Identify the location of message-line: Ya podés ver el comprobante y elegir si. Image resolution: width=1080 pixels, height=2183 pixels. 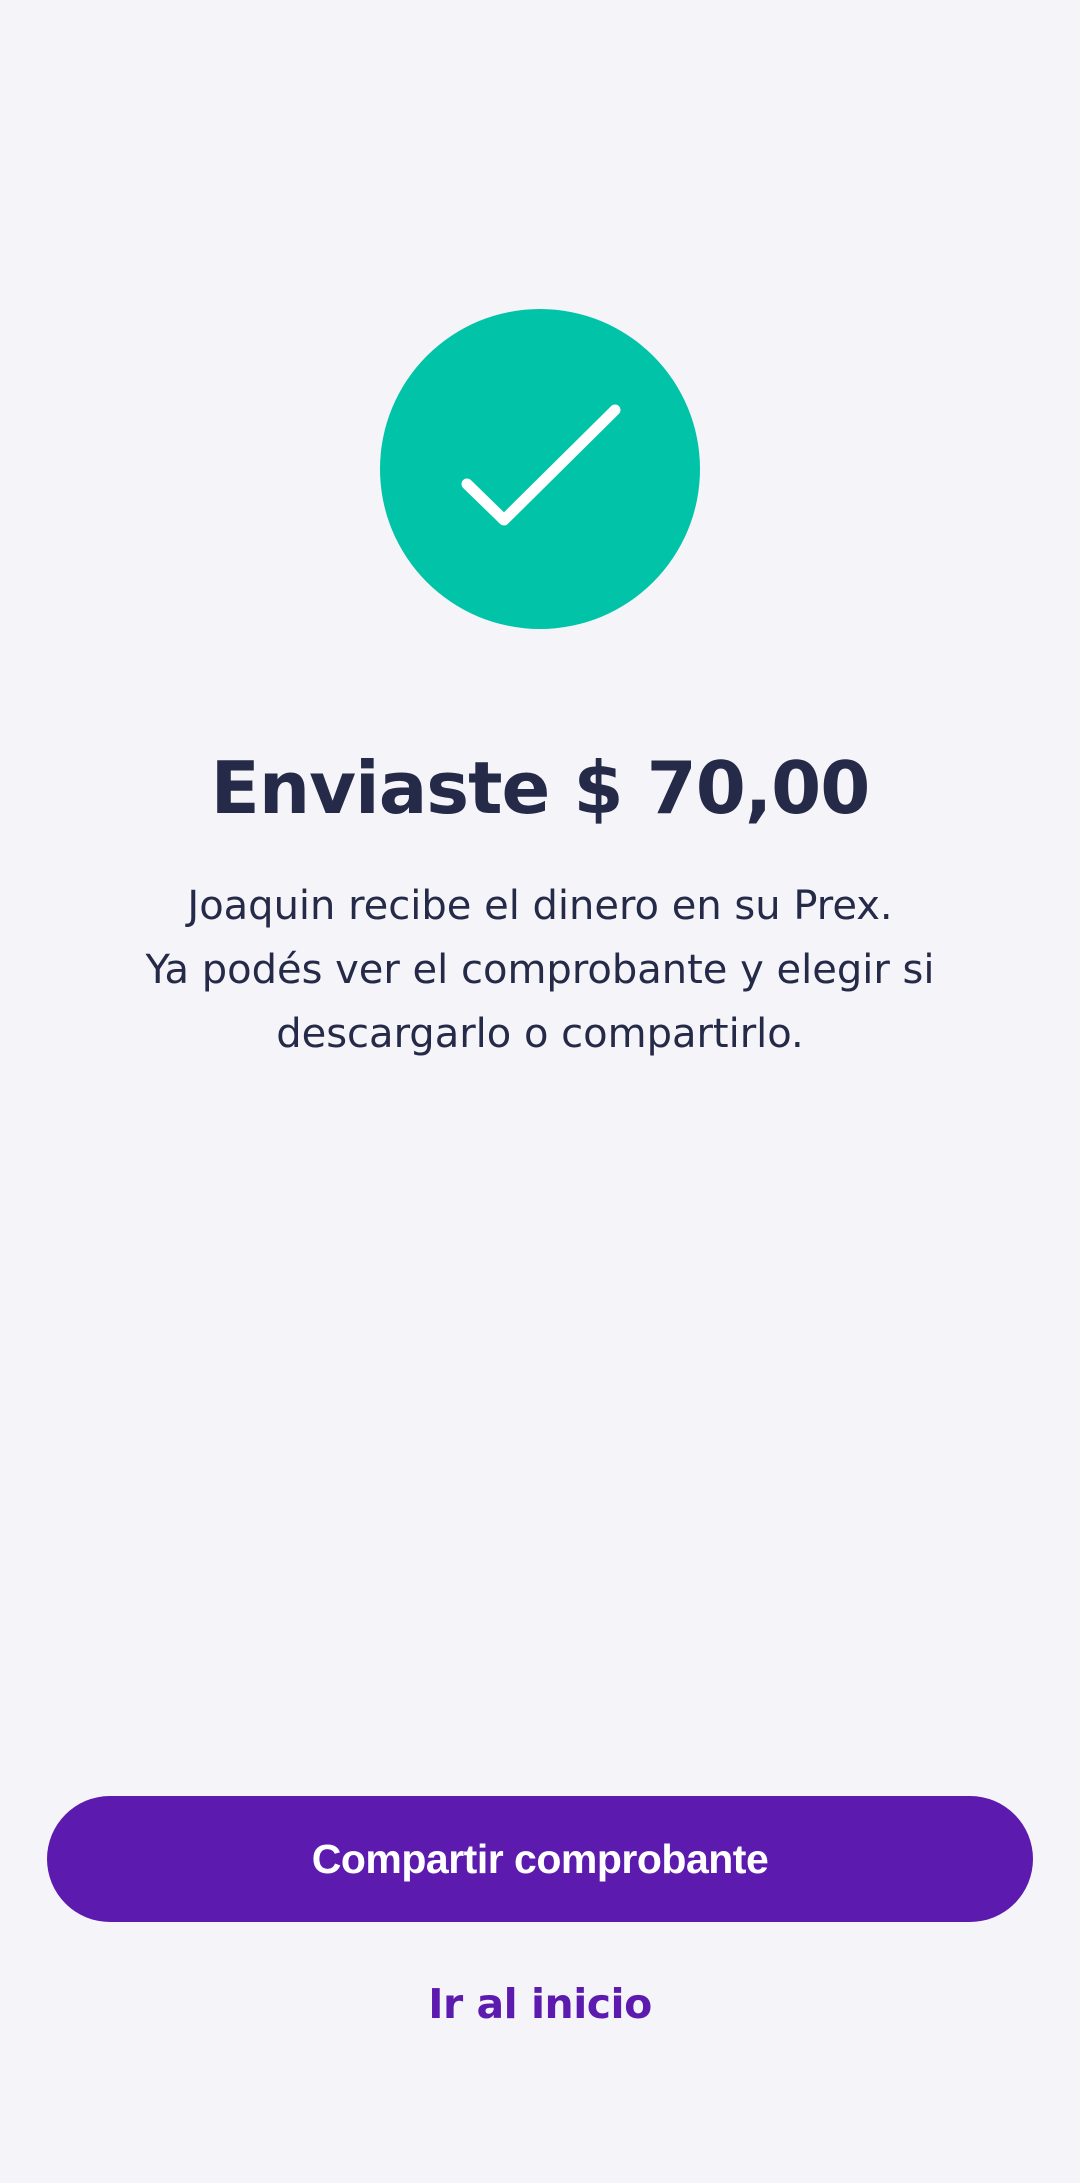
(540, 970).